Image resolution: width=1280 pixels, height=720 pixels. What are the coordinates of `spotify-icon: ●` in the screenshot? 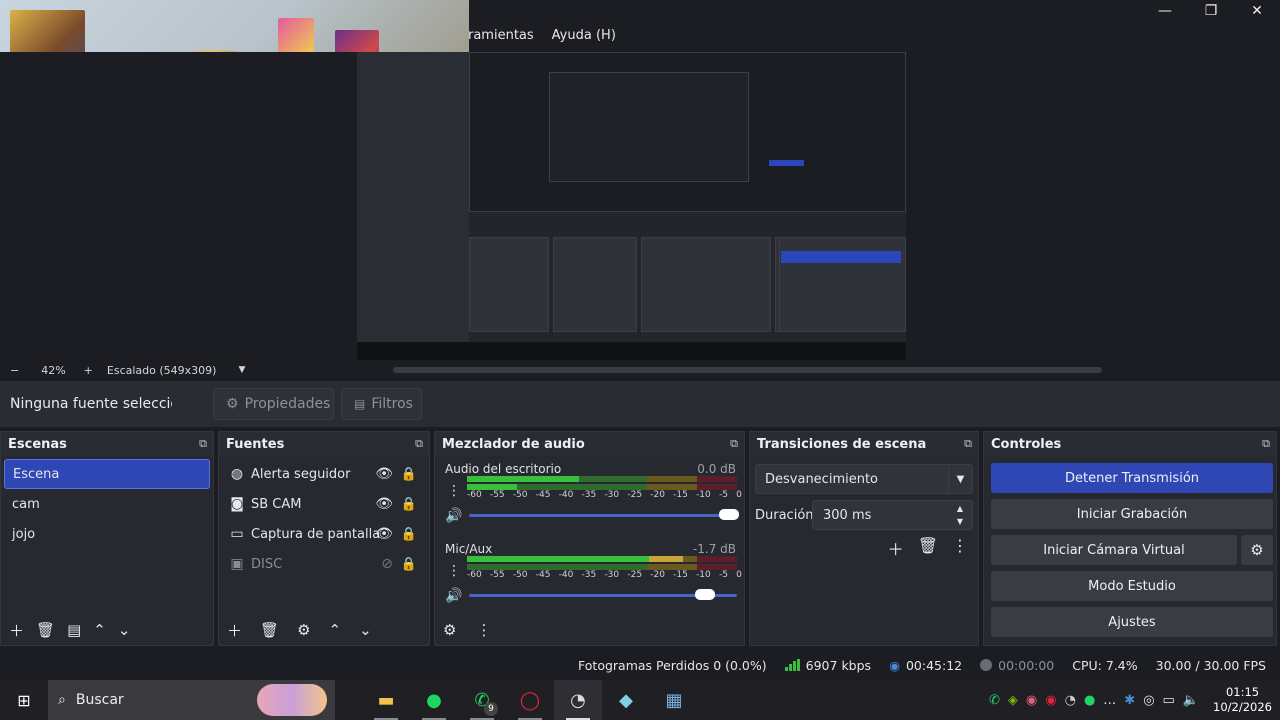 It's located at (434, 700).